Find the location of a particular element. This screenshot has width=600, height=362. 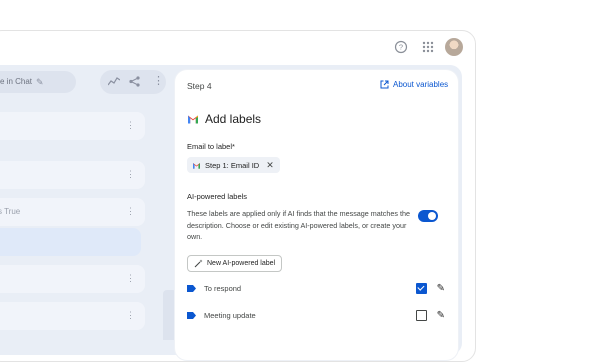

apps-grid-icon is located at coordinates (428, 47).